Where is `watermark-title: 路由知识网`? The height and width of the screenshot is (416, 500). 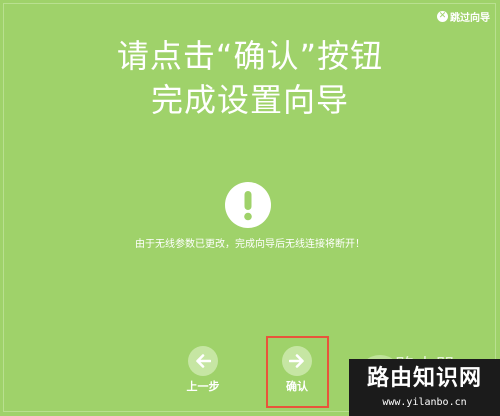 watermark-title: 路由知识网 is located at coordinates (424, 378).